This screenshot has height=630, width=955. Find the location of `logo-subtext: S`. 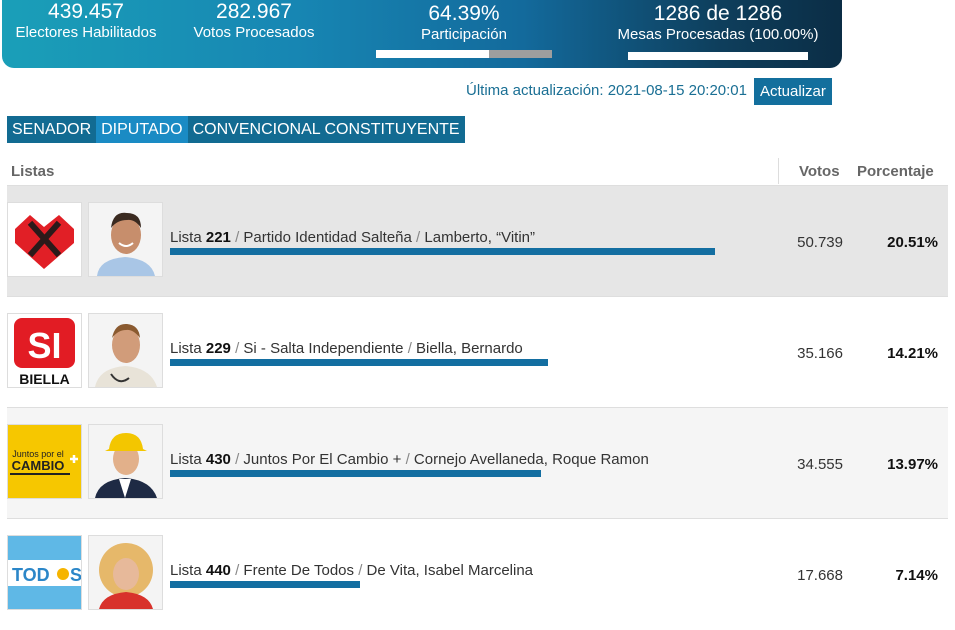

logo-subtext: S is located at coordinates (75, 575).